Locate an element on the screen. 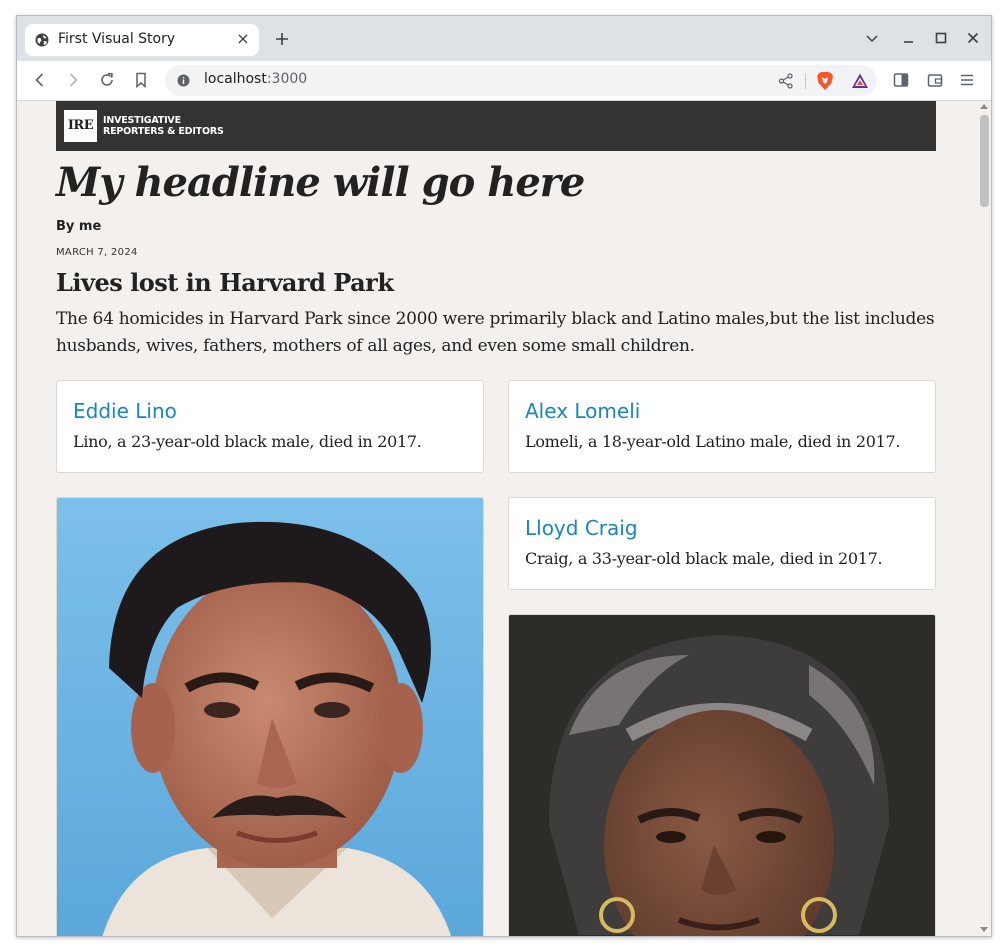 The width and height of the screenshot is (1005, 950). bookmark-icon is located at coordinates (141, 80).